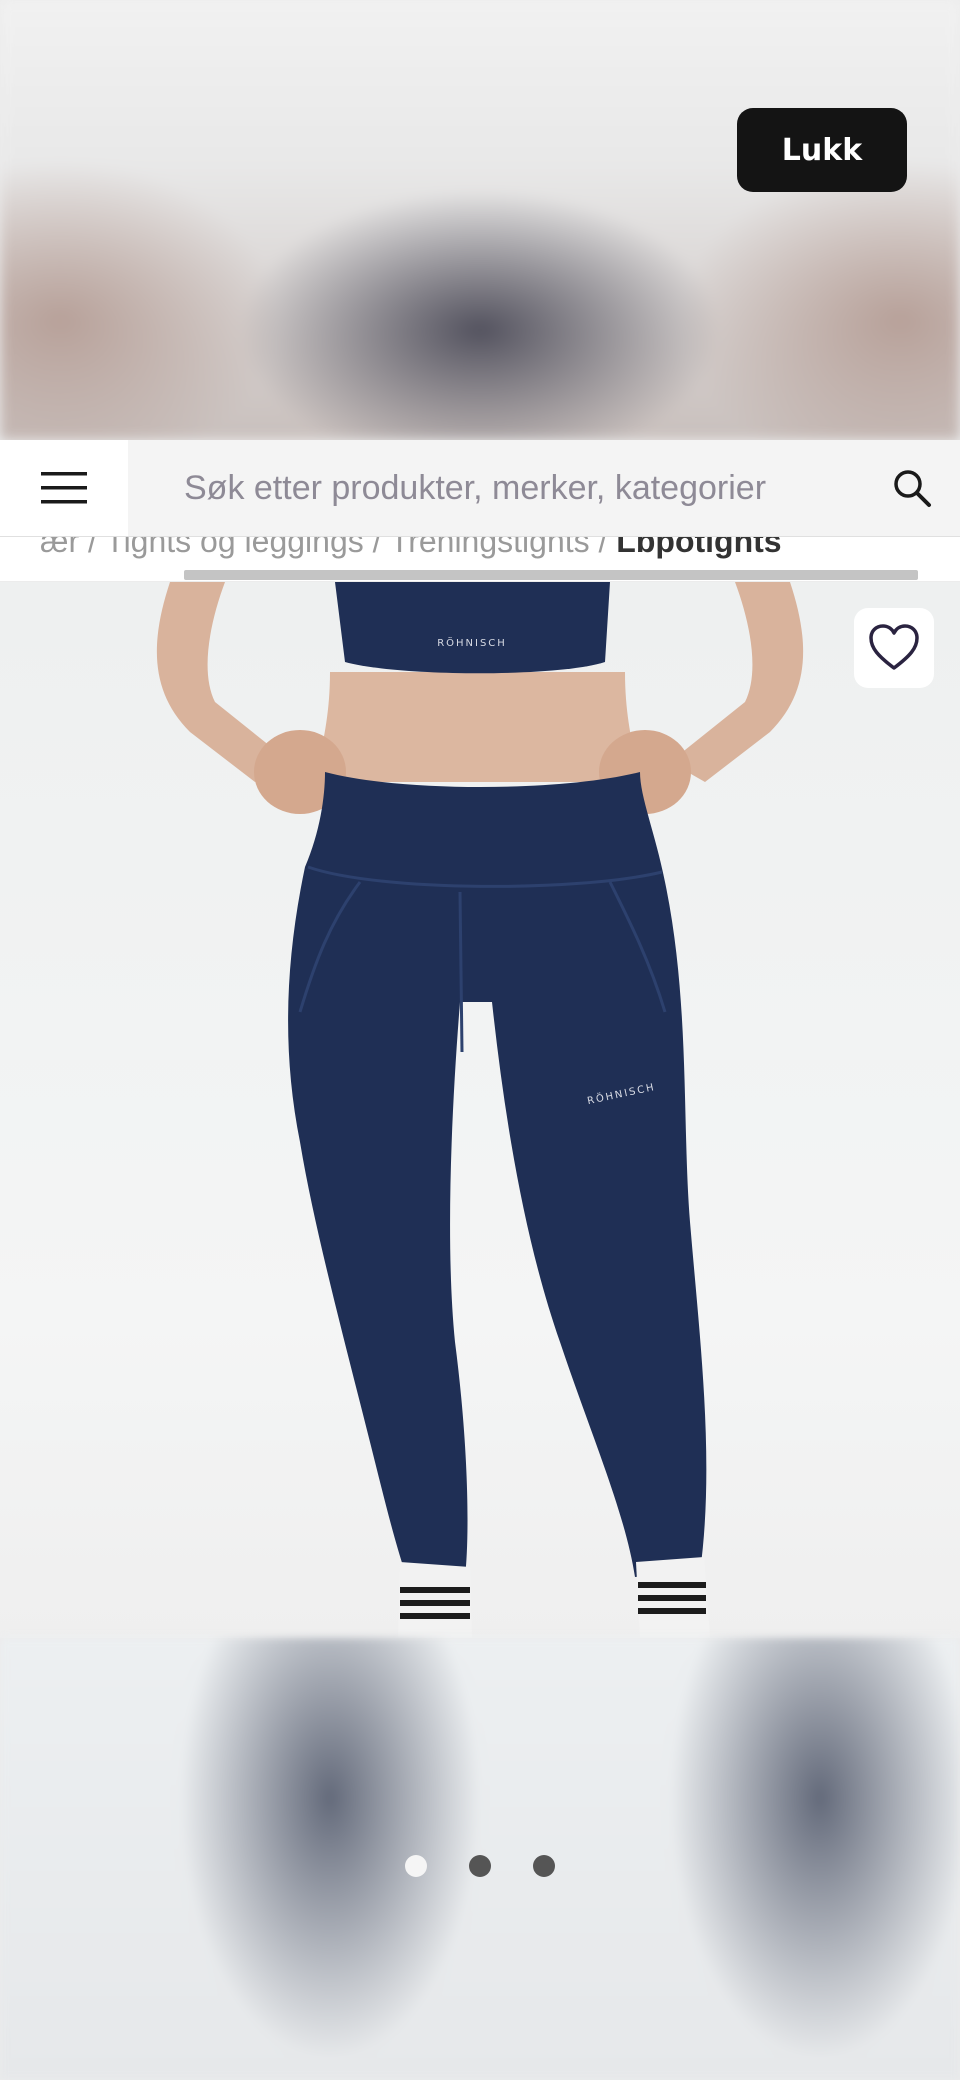 This screenshot has width=960, height=2080. I want to click on breadcrumb-scrollbar, so click(551, 575).